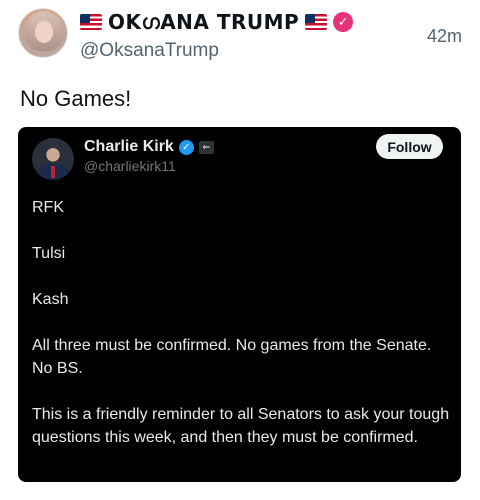  What do you see at coordinates (48, 207) in the screenshot?
I see `quoted-paragraph: RFK` at bounding box center [48, 207].